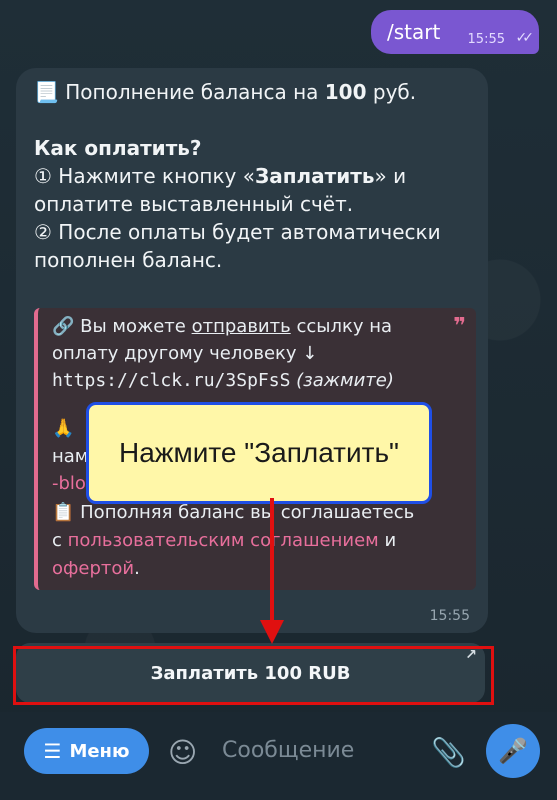  I want to click on menu-label: Меню, so click(99, 751).